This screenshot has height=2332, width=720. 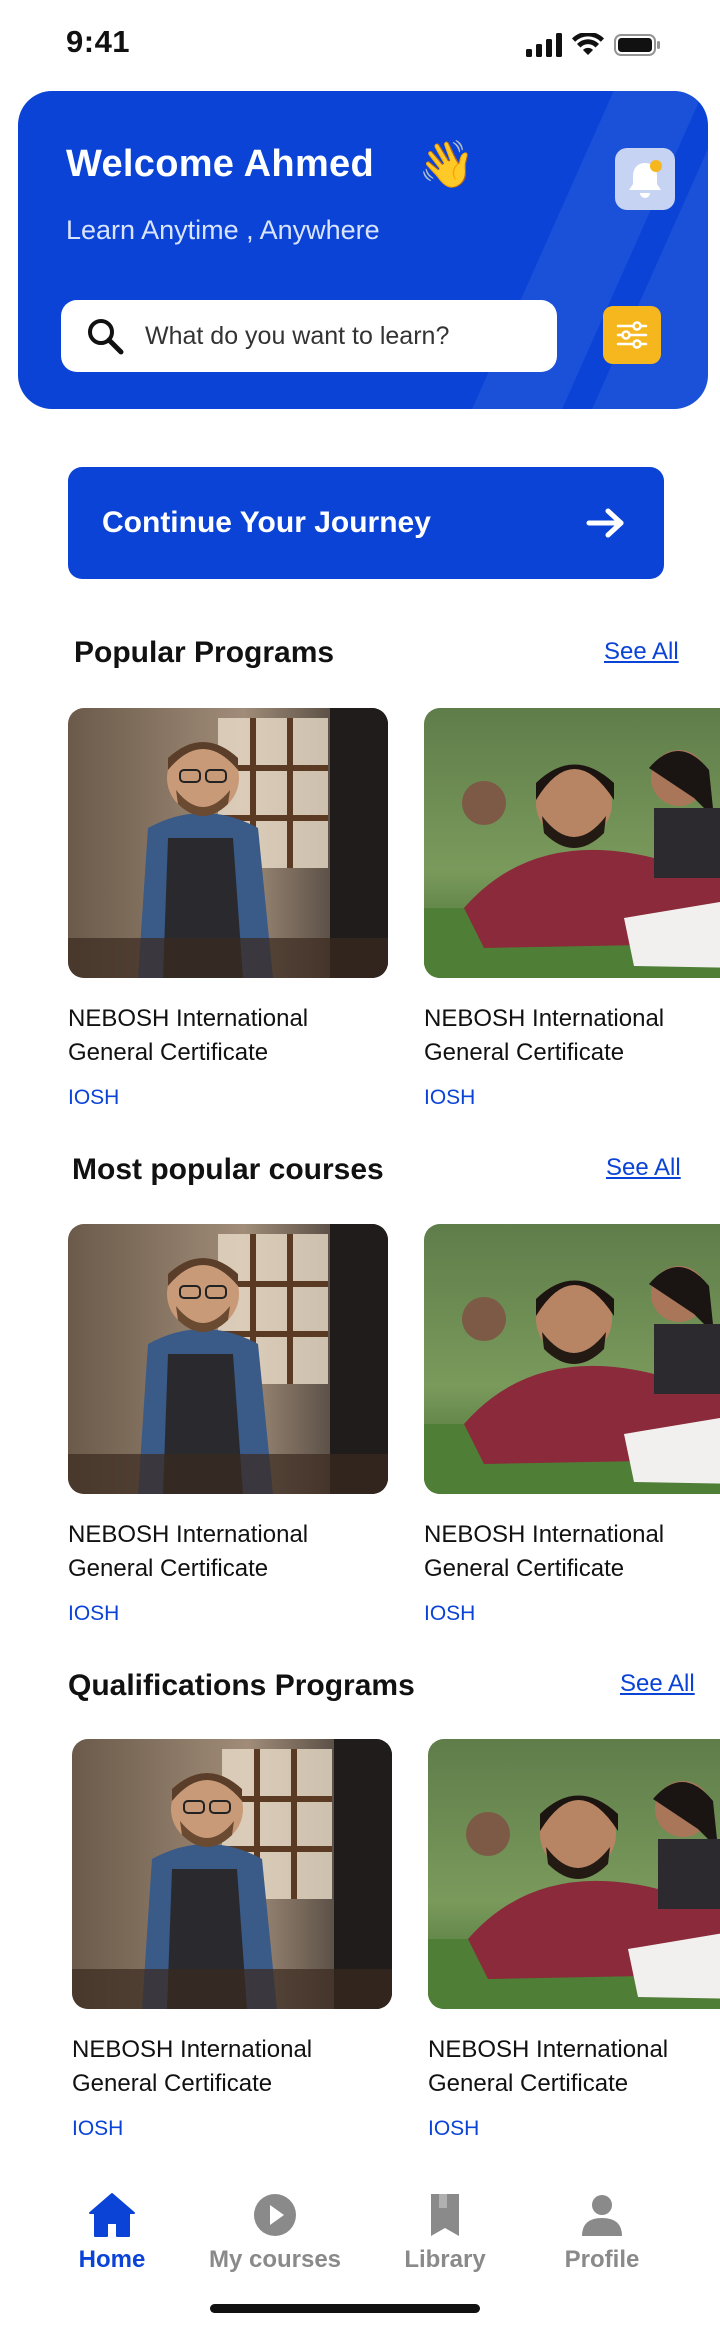 I want to click on notifications-button, so click(x=645, y=179).